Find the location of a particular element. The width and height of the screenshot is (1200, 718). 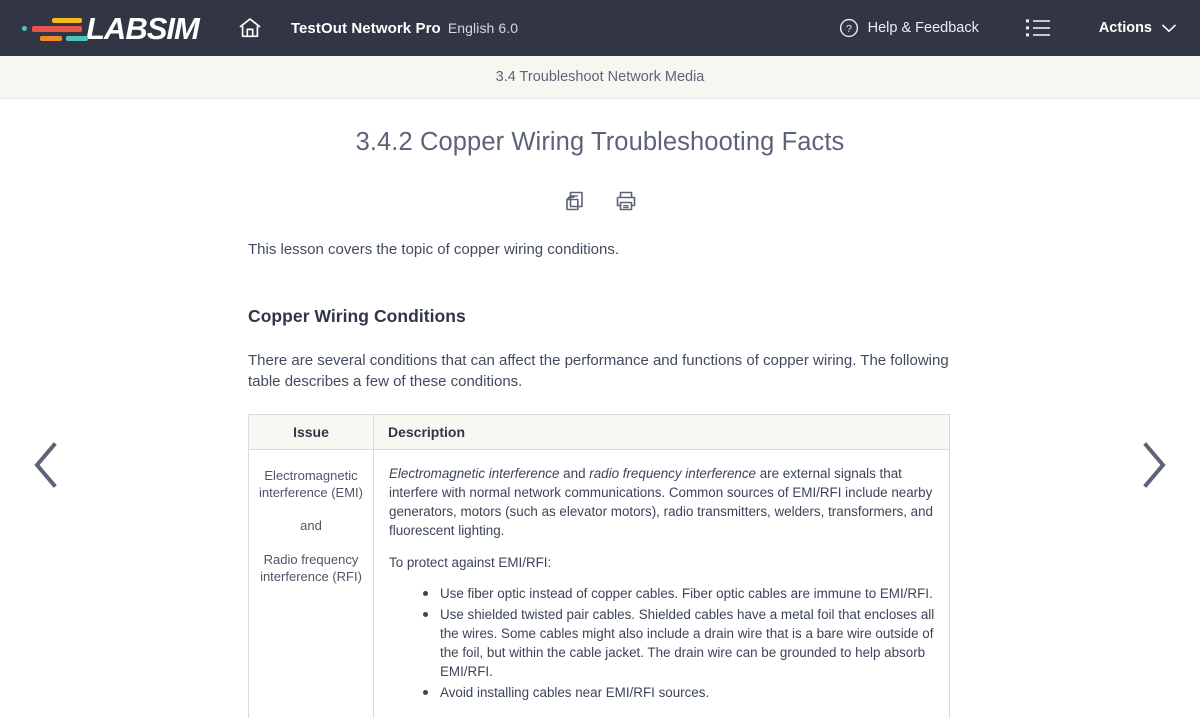

actions-menu-button: Actions is located at coordinates (1137, 28).